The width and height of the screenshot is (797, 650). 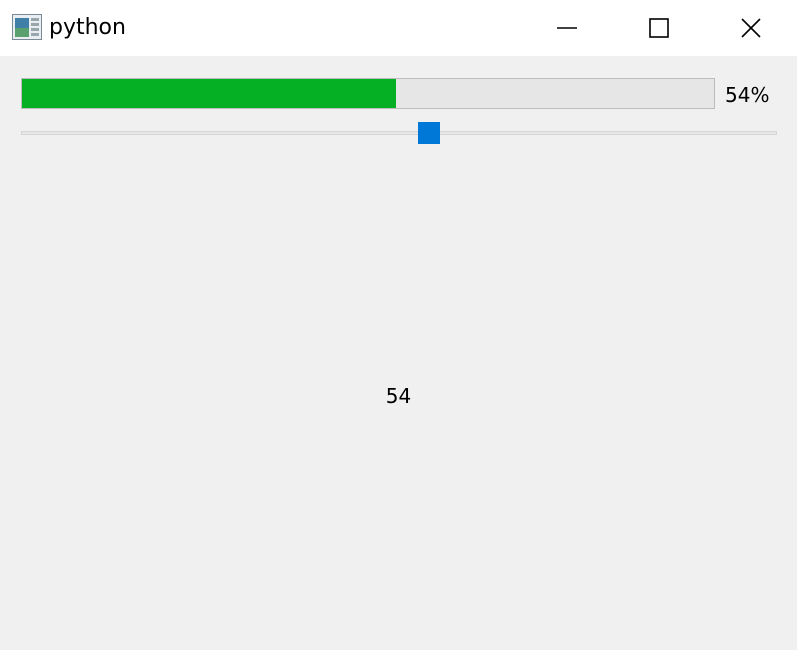 I want to click on python-app-icon, so click(x=27, y=27).